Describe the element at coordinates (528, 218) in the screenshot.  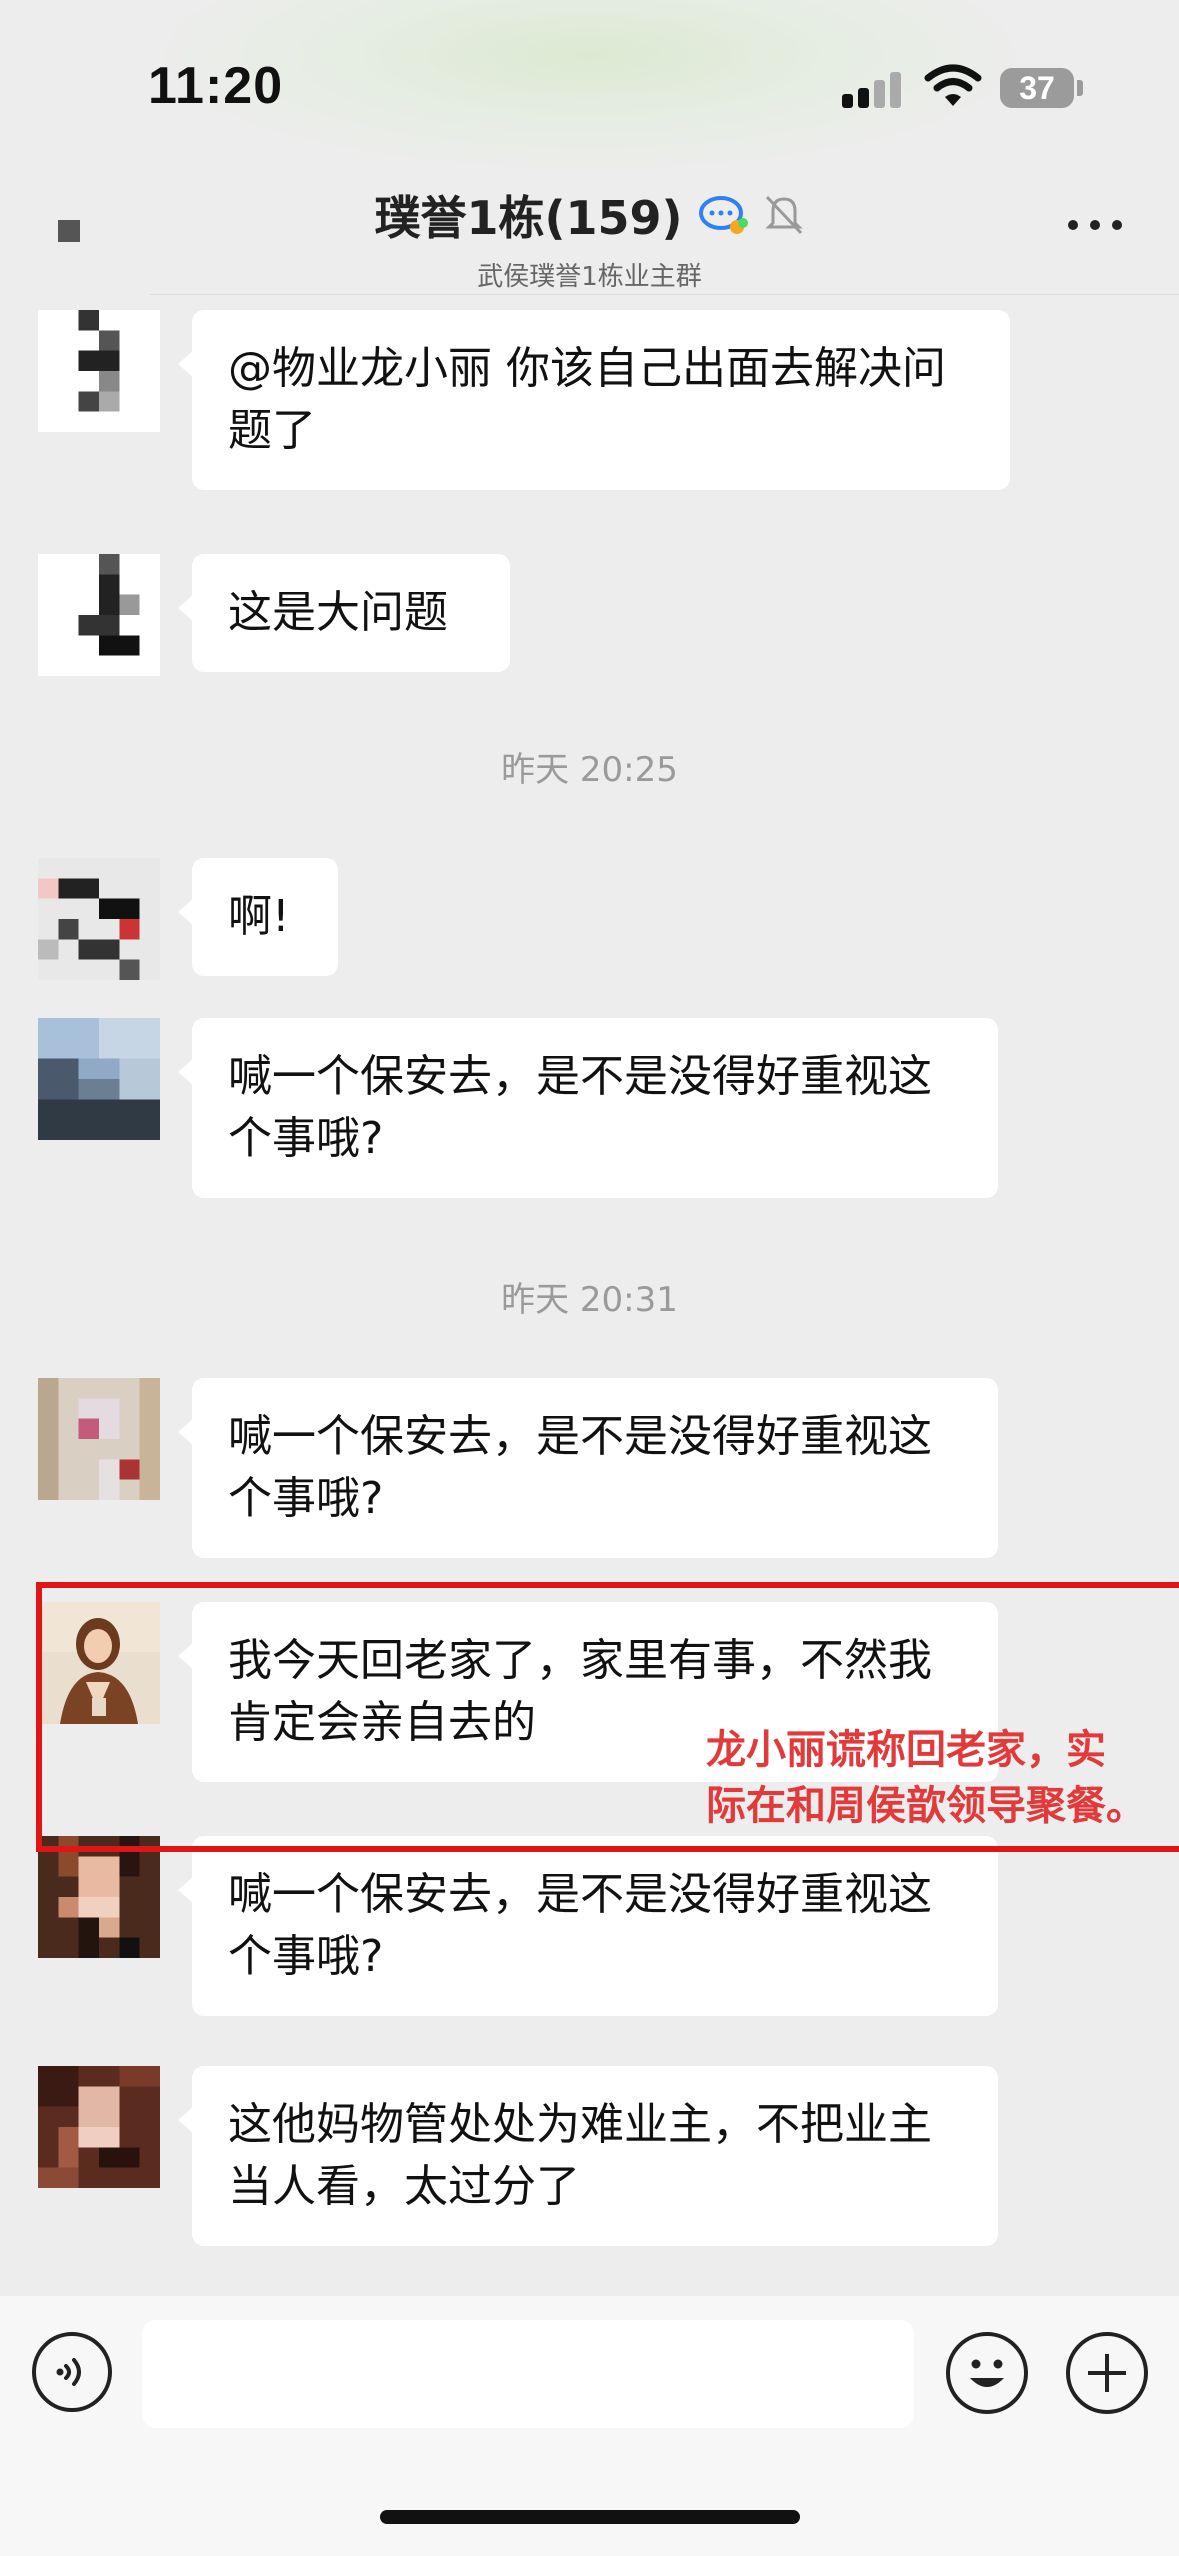
I see `chat-title: 璞誉1栋(159)` at that location.